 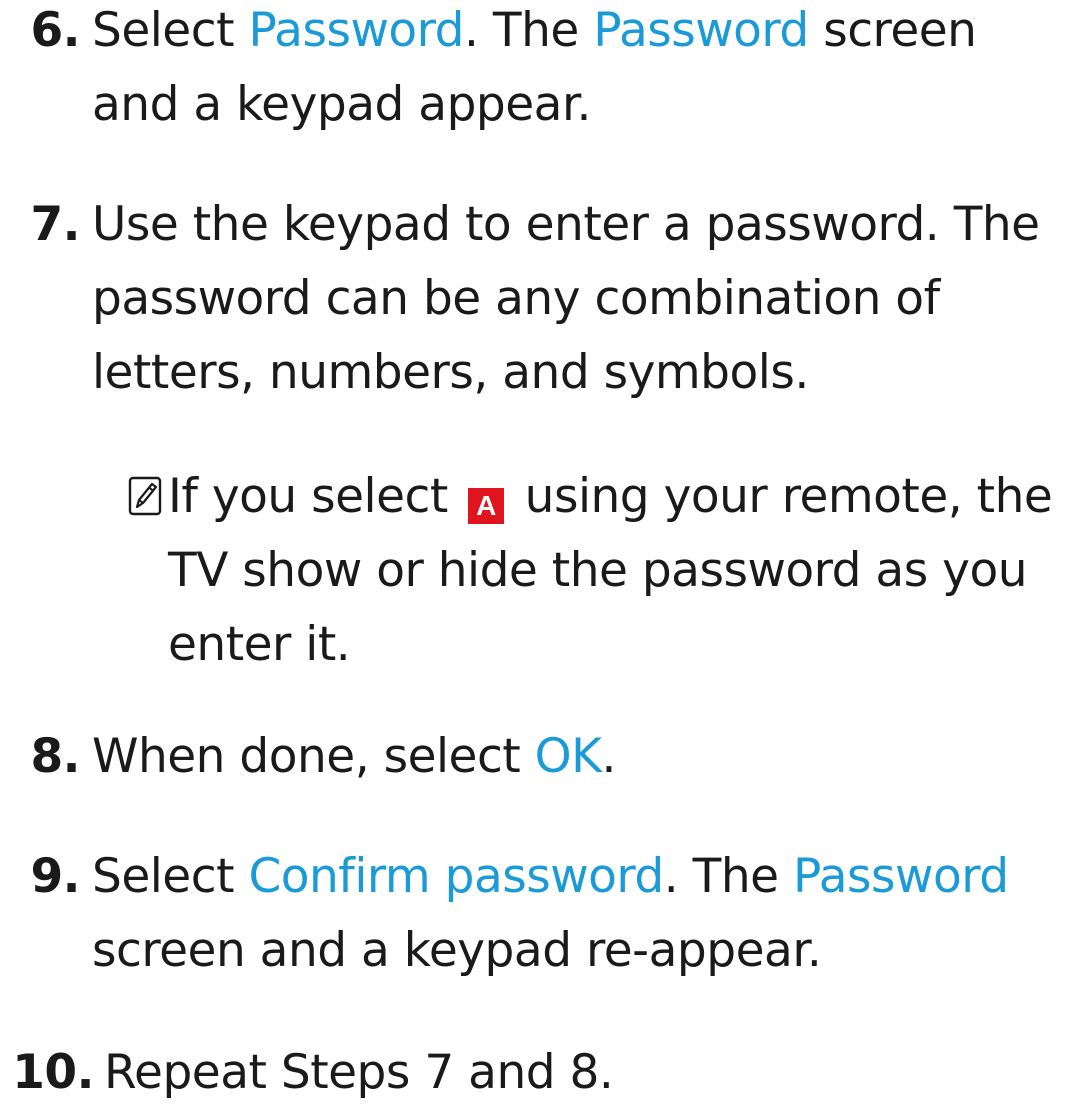 What do you see at coordinates (486, 506) in the screenshot?
I see `remote-a-button-icon: A` at bounding box center [486, 506].